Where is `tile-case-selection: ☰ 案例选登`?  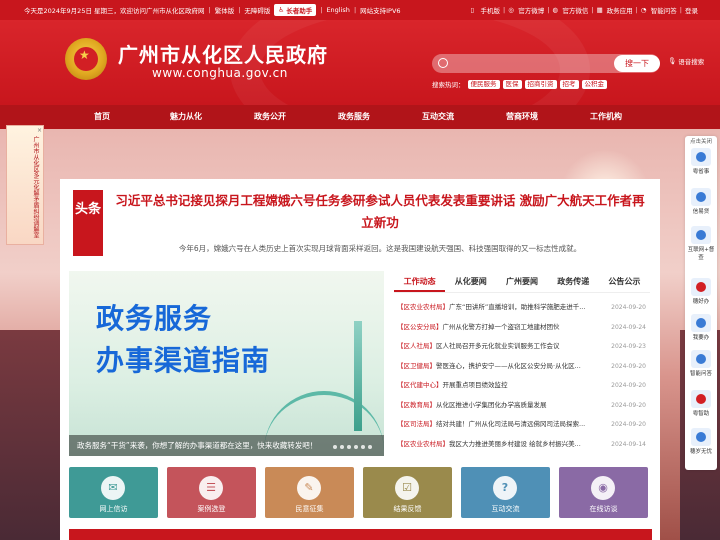 tile-case-selection: ☰ 案例选登 is located at coordinates (211, 492).